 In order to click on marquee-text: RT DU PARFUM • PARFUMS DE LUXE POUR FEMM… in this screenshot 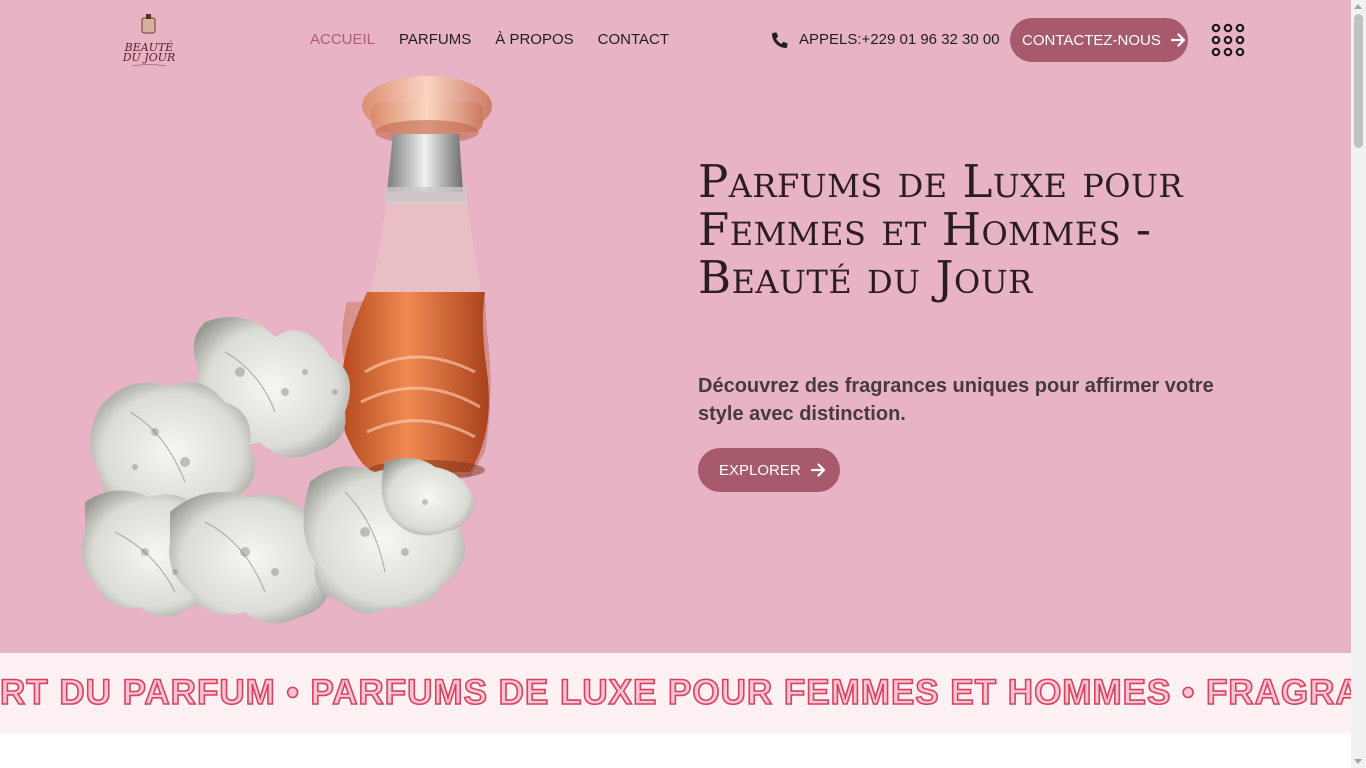, I will do `click(675, 692)`.